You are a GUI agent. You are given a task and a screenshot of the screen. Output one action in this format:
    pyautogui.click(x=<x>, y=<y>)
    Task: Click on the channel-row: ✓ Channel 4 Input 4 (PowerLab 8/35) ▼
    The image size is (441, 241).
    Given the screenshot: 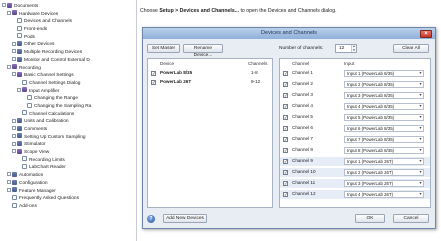 What is the action you would take?
    pyautogui.click(x=355, y=106)
    